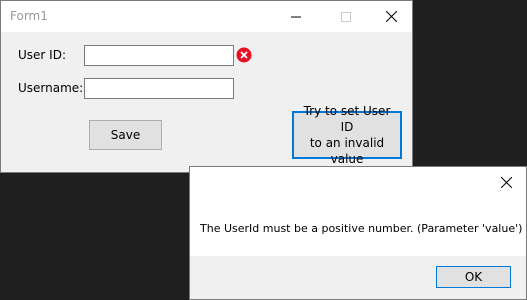  I want to click on set-invalid-user-id-button: Try to set User ID to an invalid value, so click(347, 135).